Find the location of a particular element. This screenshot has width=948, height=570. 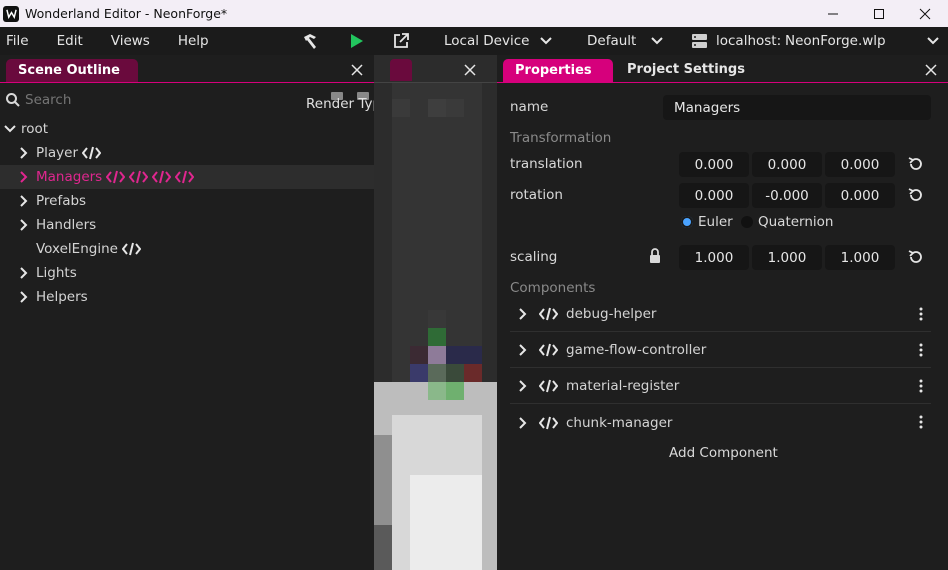

scaling-y-field: 1.000 is located at coordinates (787, 257).